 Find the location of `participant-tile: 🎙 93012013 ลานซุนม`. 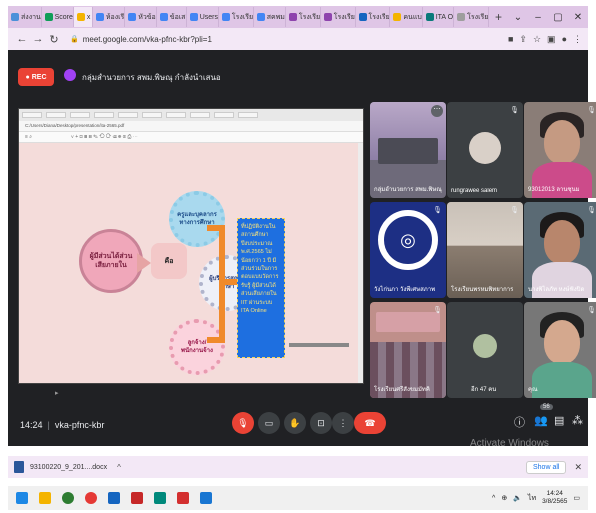

participant-tile: 🎙 93012013 ลานซุนม is located at coordinates (560, 150).